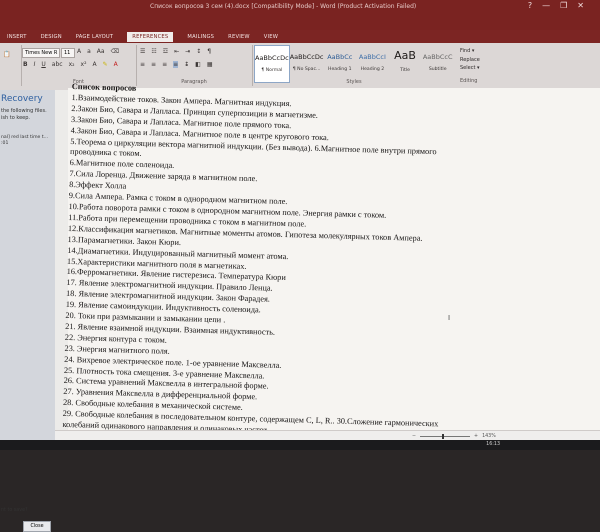 This screenshot has height=532, width=600. Describe the element at coordinates (25, 64) in the screenshot. I see `bold-icon: B` at that location.